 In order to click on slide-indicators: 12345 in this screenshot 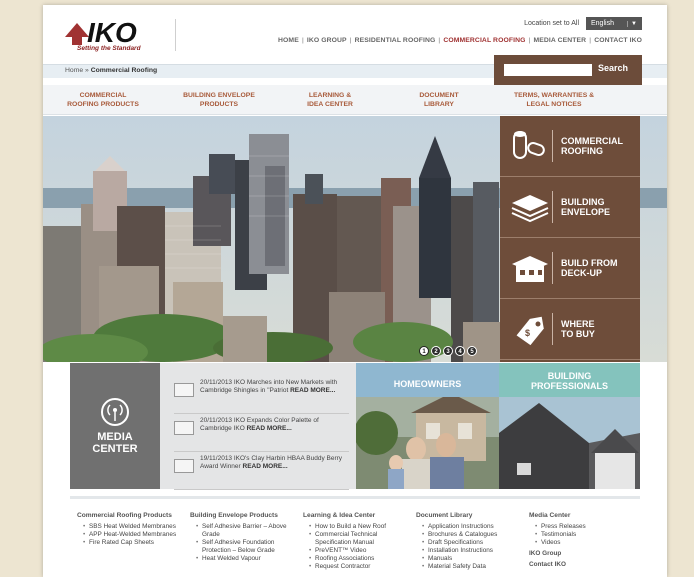, I will do `click(448, 351)`.